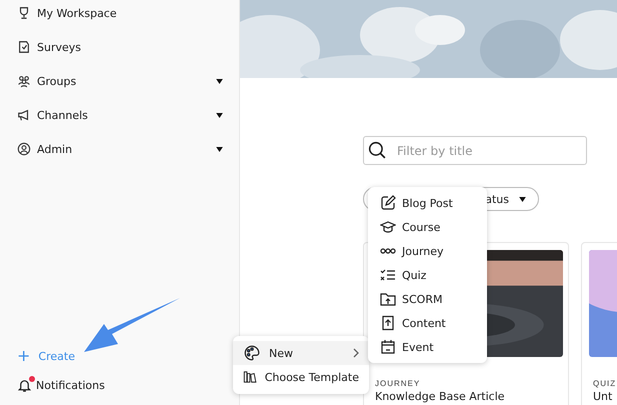 Image resolution: width=617 pixels, height=405 pixels. What do you see at coordinates (427, 275) in the screenshot?
I see `menu-item: Quiz` at bounding box center [427, 275].